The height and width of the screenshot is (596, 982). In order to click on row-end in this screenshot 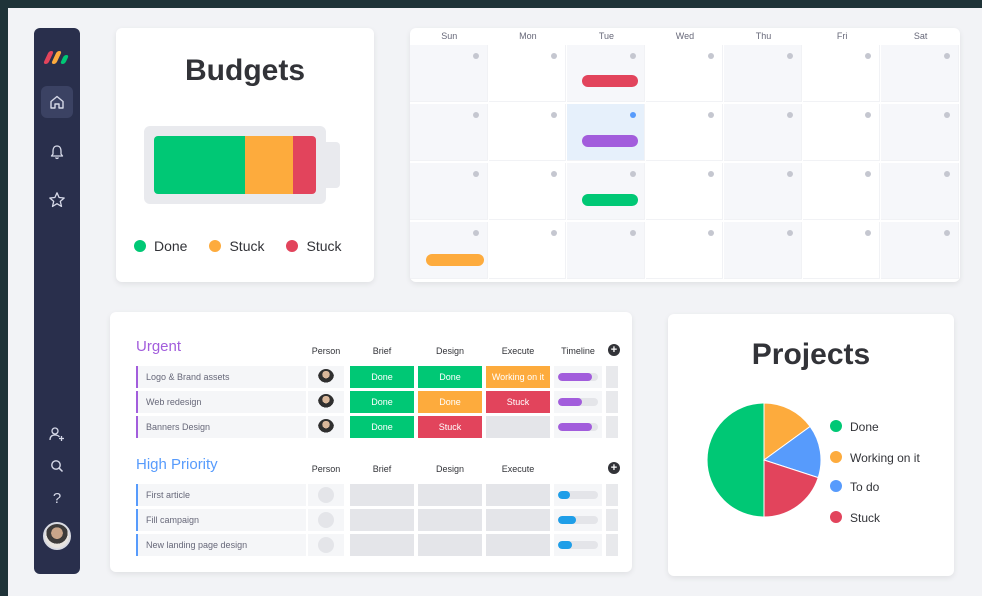, I will do `click(612, 427)`.